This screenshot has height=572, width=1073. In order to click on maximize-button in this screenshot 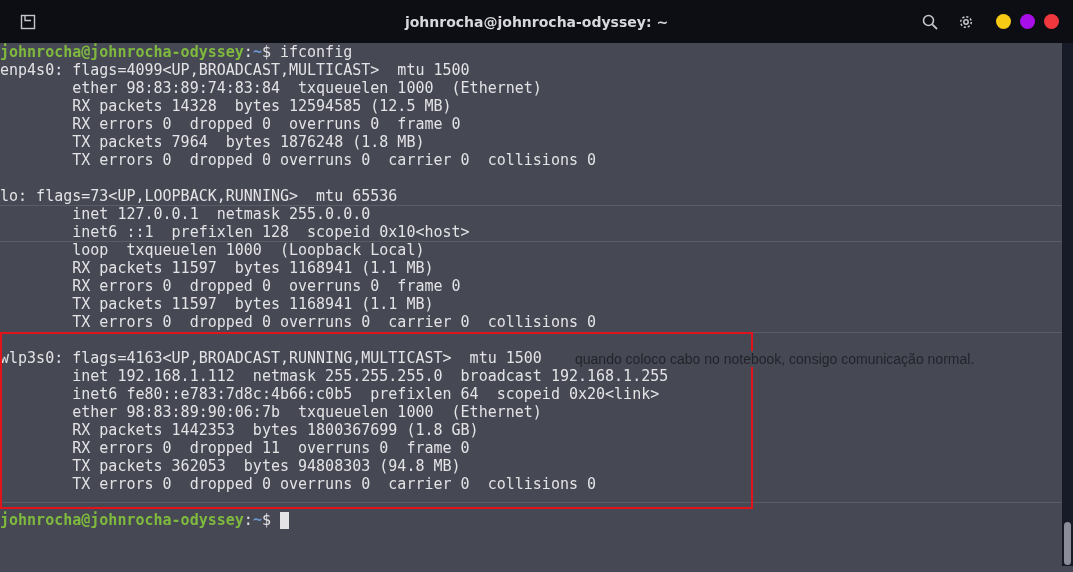, I will do `click(1027, 21)`.